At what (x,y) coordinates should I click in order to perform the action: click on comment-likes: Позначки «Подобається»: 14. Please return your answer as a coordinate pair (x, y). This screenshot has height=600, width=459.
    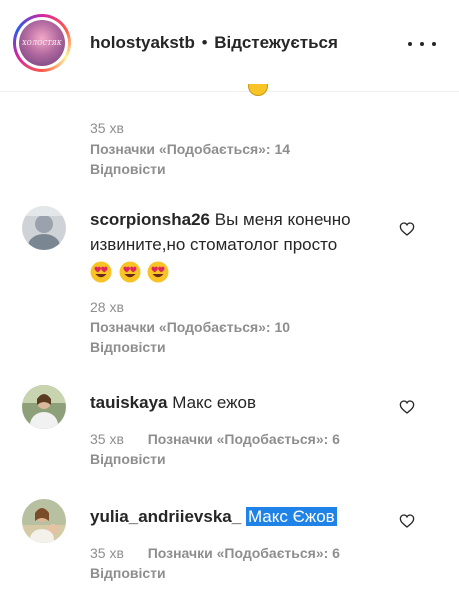
    Looking at the image, I should click on (190, 149).